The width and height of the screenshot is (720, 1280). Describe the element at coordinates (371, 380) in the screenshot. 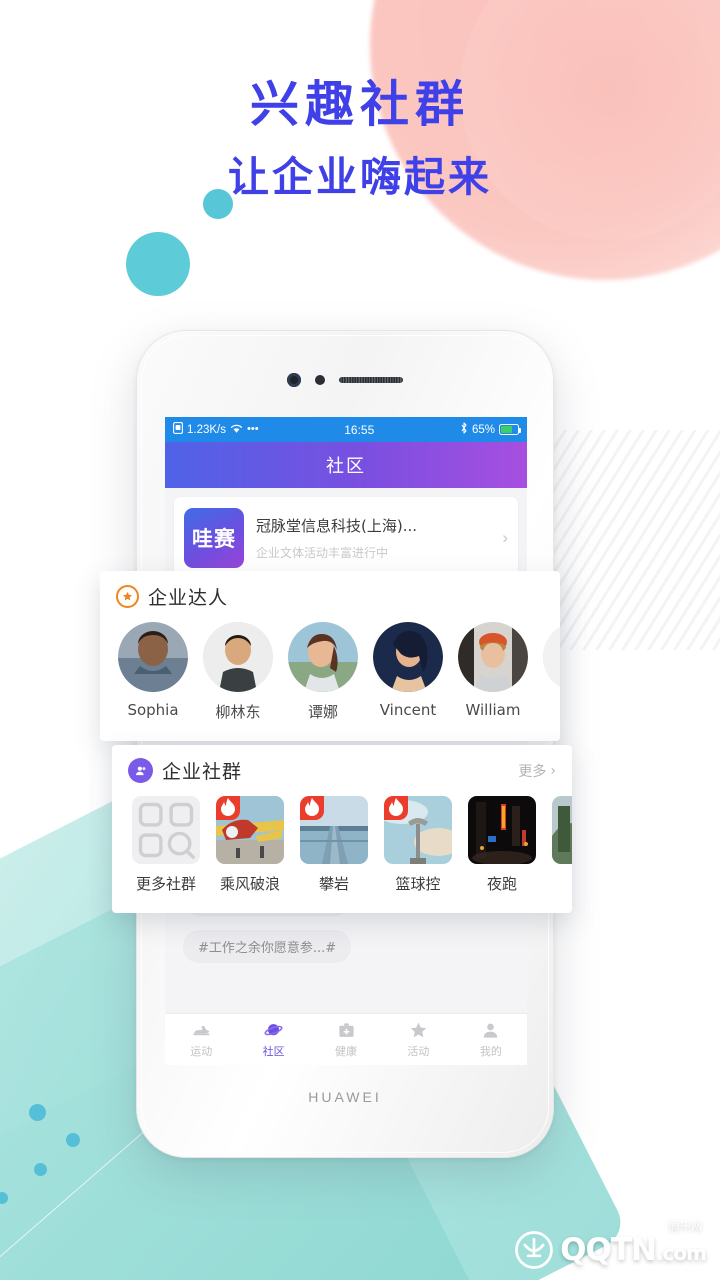

I see `earpiece-speaker-icon` at that location.